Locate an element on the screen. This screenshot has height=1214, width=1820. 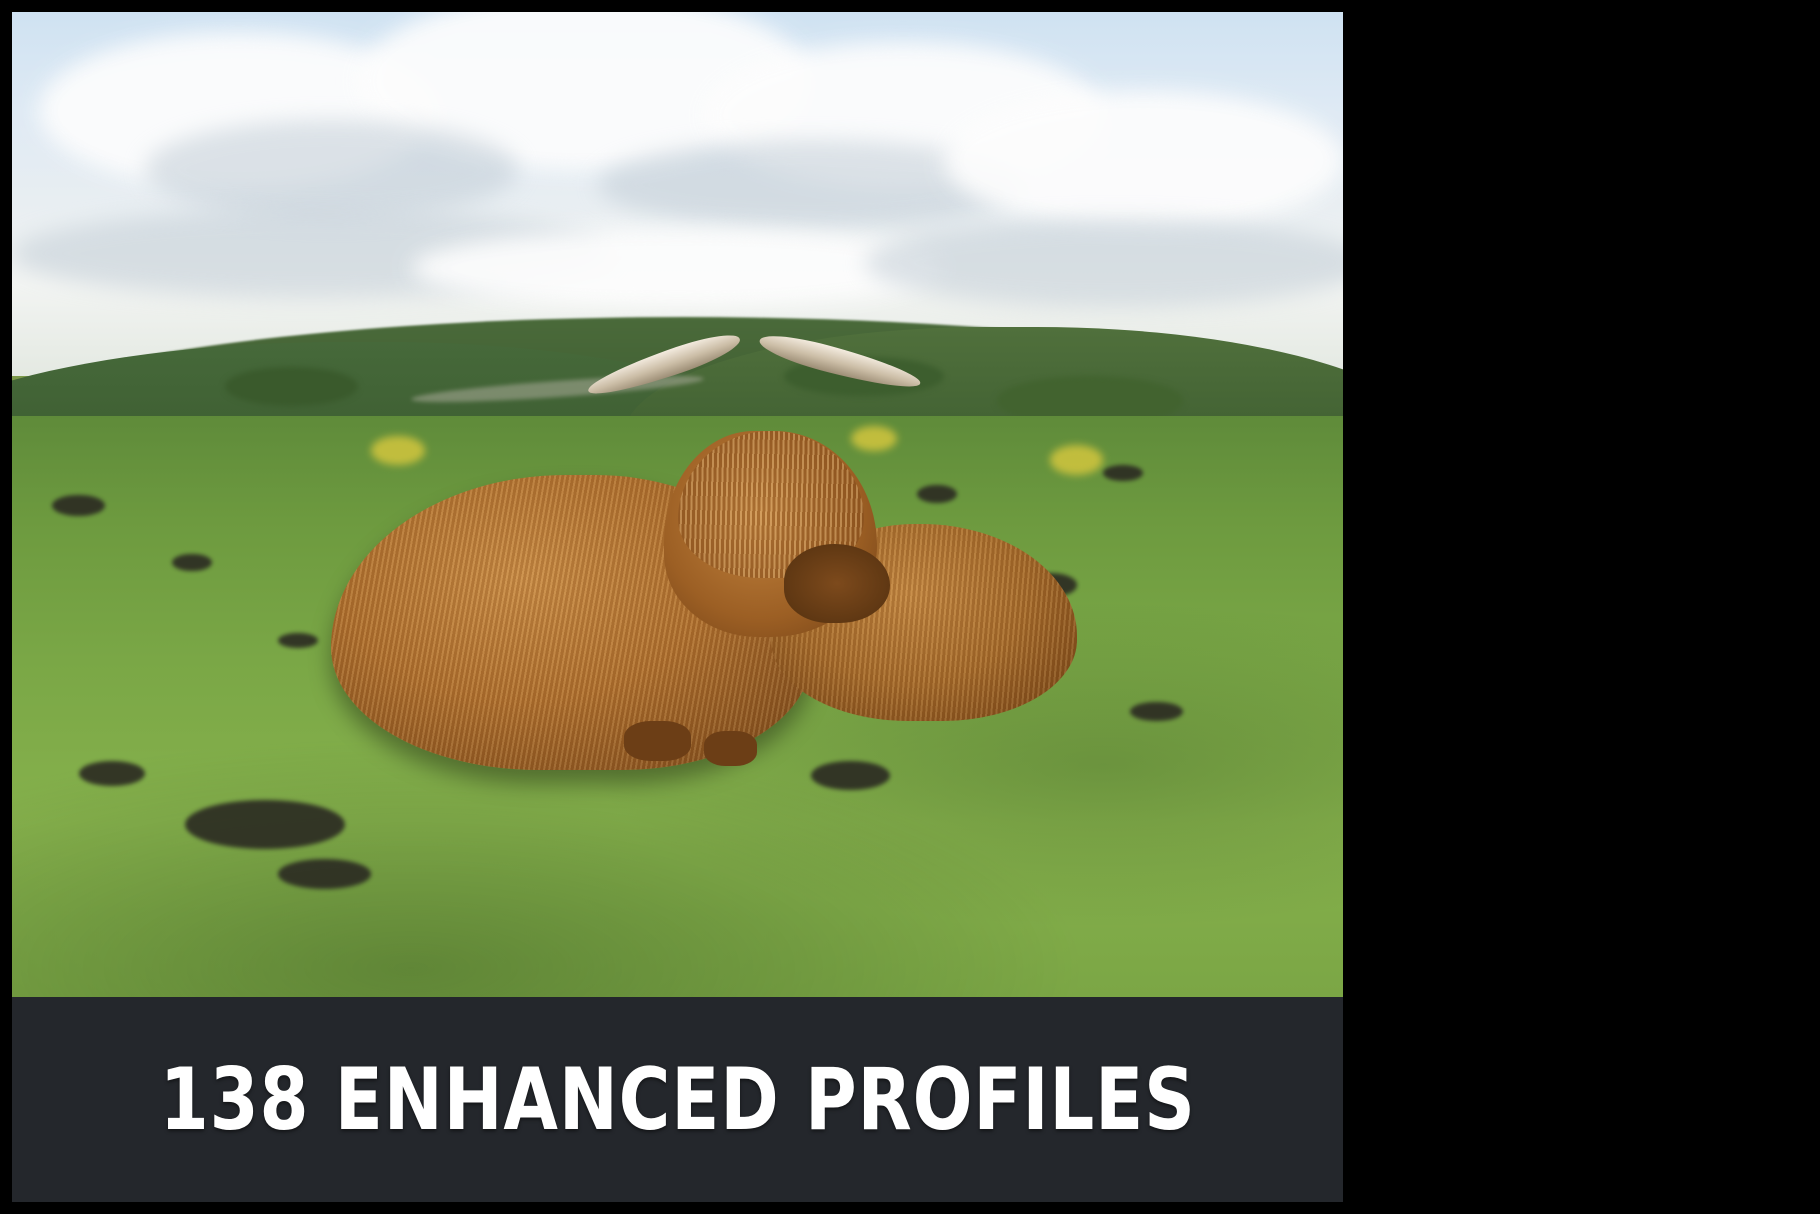
cow-muzzle is located at coordinates (837, 583).